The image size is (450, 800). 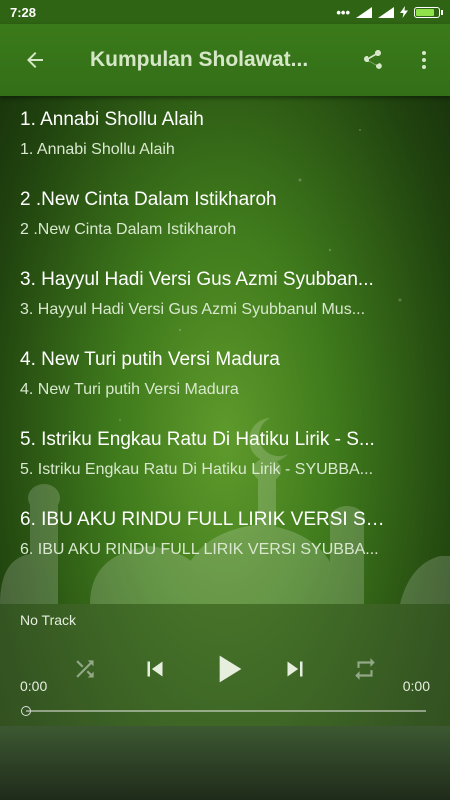 I want to click on more-vert-icon, so click(x=424, y=60).